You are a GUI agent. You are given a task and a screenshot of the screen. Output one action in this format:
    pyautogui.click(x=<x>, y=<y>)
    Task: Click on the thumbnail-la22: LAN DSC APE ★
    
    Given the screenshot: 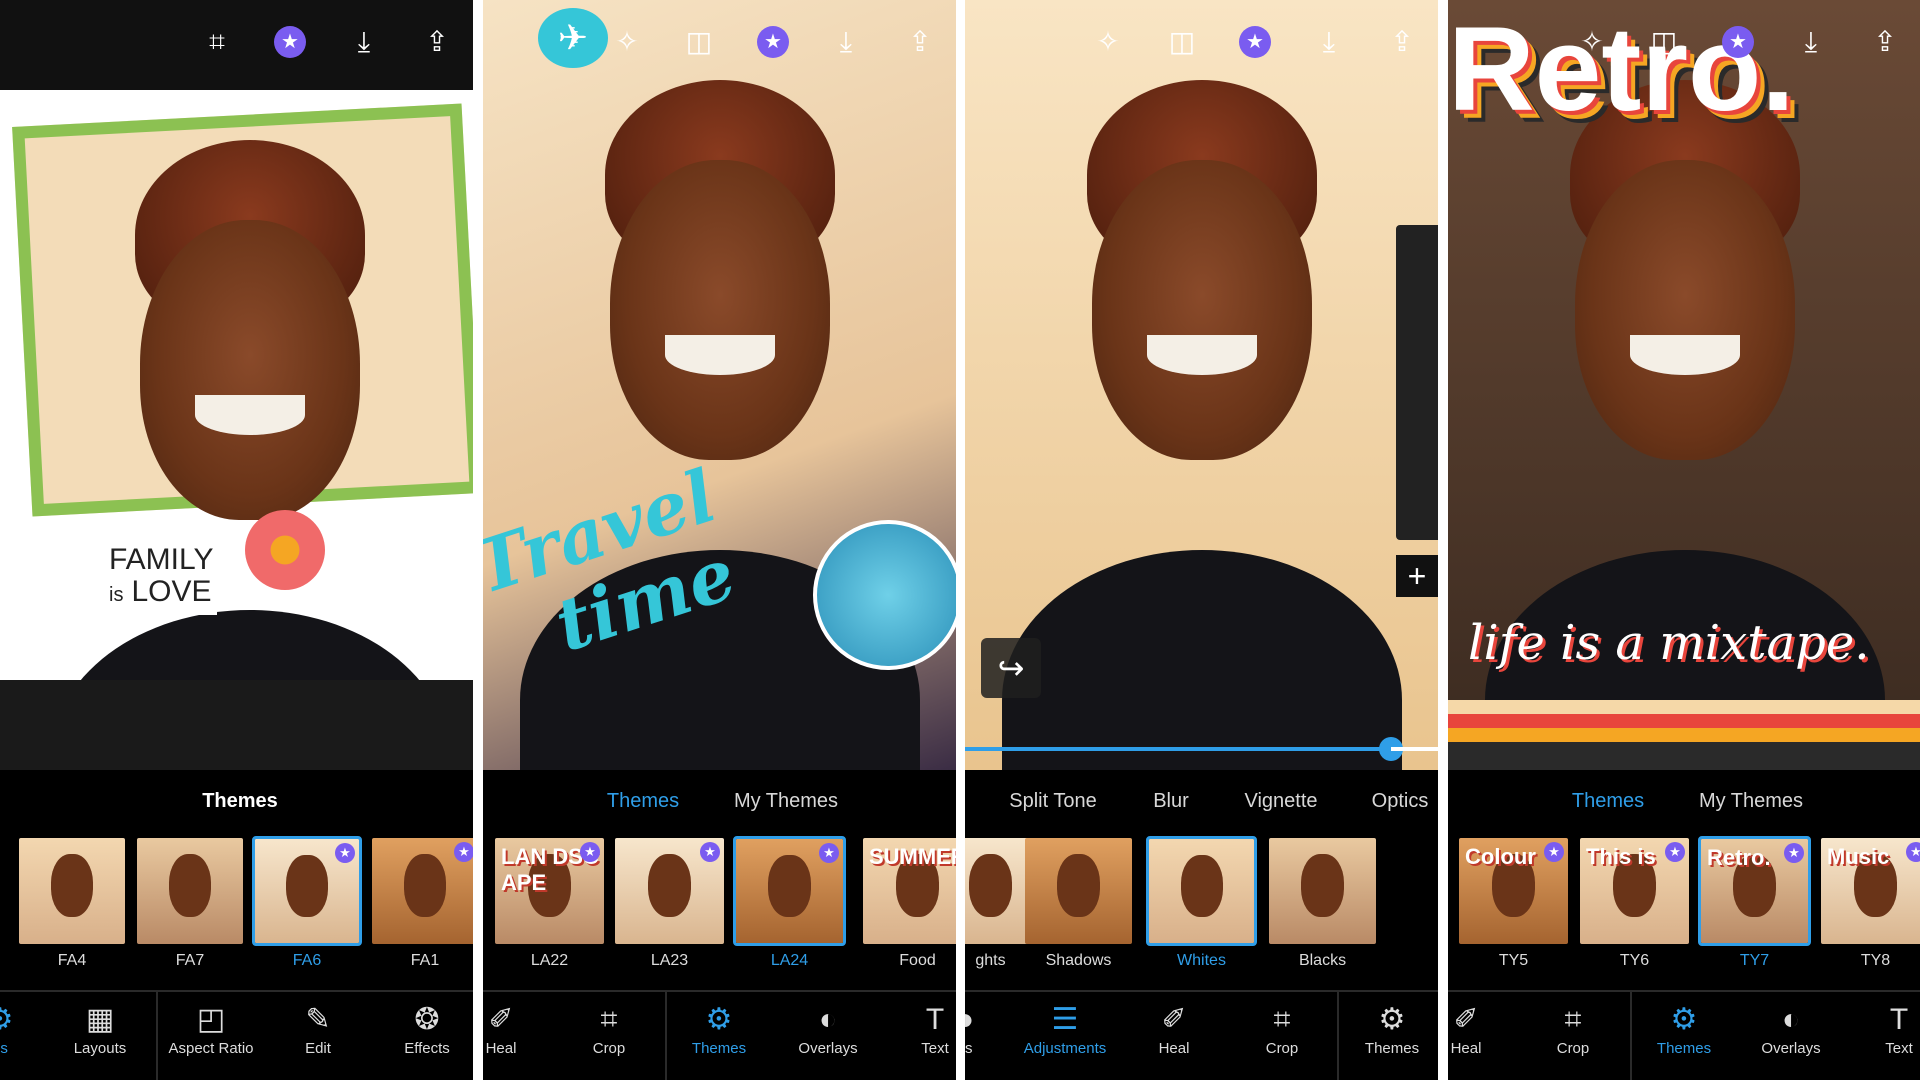 What is the action you would take?
    pyautogui.click(x=549, y=891)
    